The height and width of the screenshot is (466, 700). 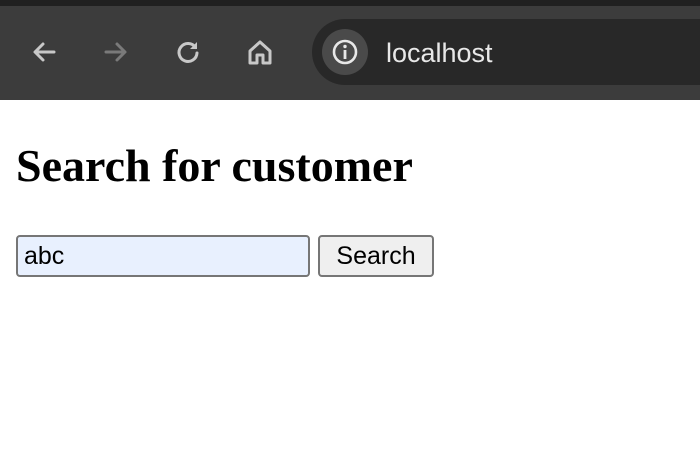 I want to click on arrow-left-icon, so click(x=44, y=52).